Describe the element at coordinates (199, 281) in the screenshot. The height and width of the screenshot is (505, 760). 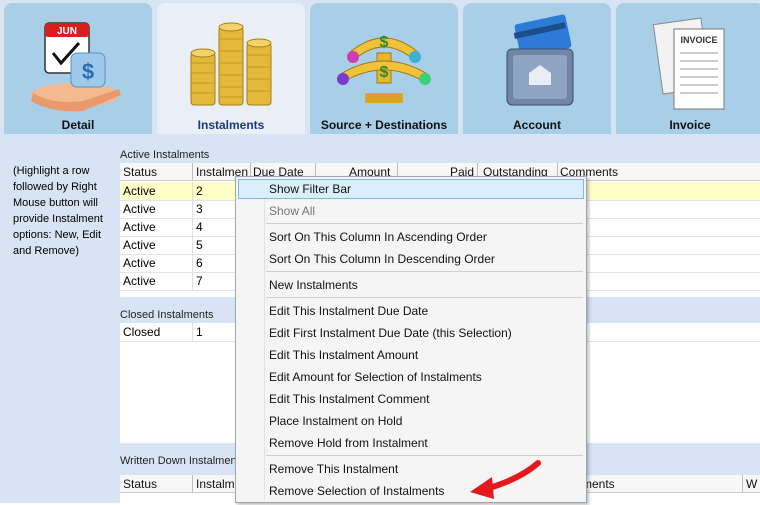
I see `instalment-cell: 7` at that location.